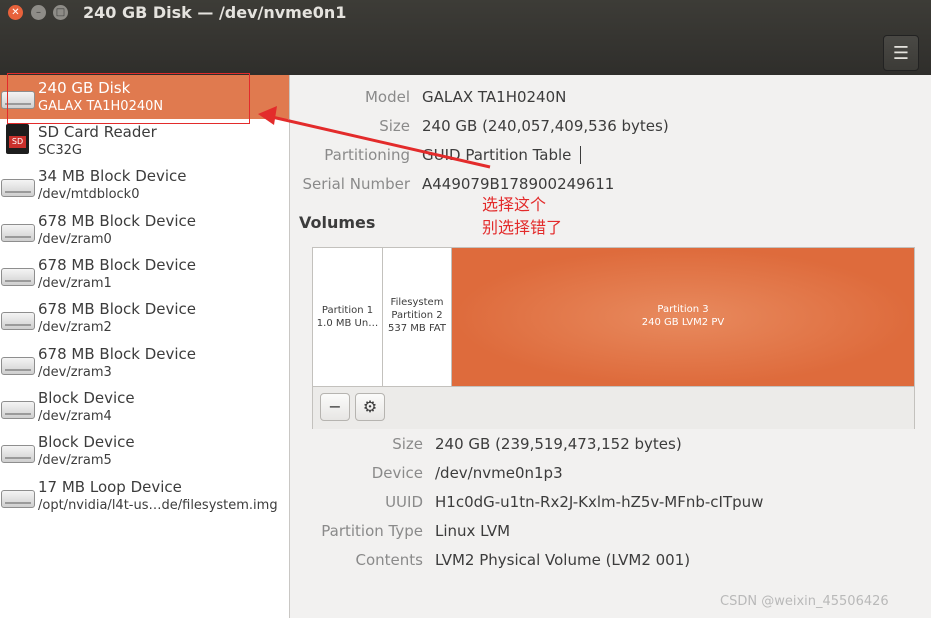  What do you see at coordinates (465, 37) in the screenshot?
I see `header-bar: ✕ – □ 240 GB Disk — /dev/nvme0n1 ☰` at bounding box center [465, 37].